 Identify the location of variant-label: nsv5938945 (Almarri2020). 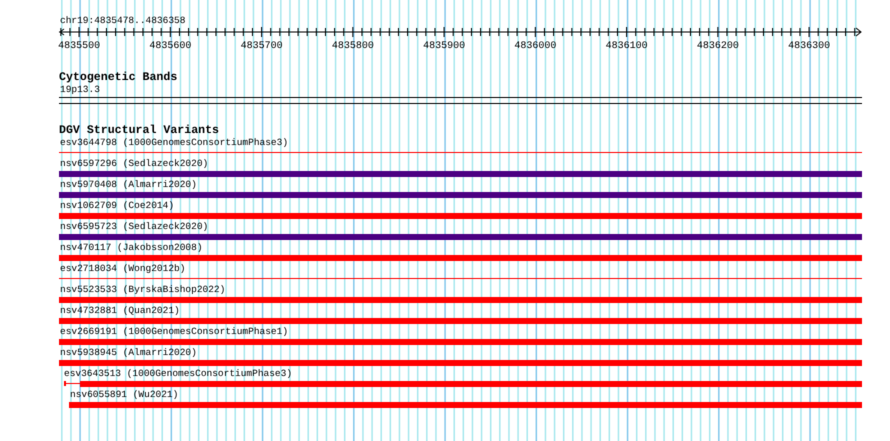
(129, 353).